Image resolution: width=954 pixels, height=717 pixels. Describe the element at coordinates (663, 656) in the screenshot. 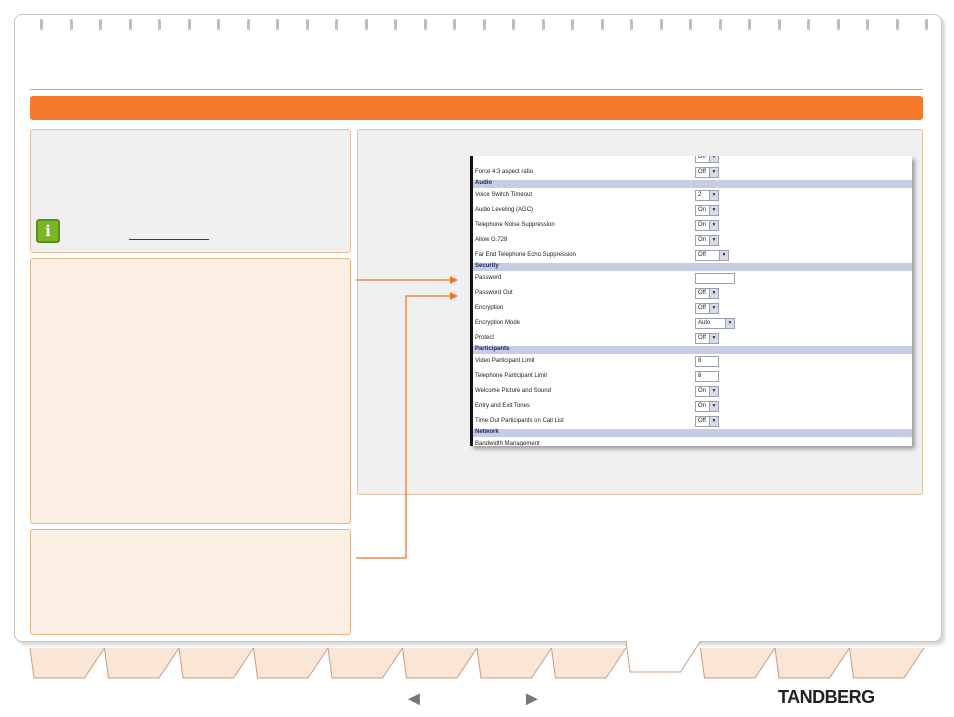

I see `tab-active` at that location.